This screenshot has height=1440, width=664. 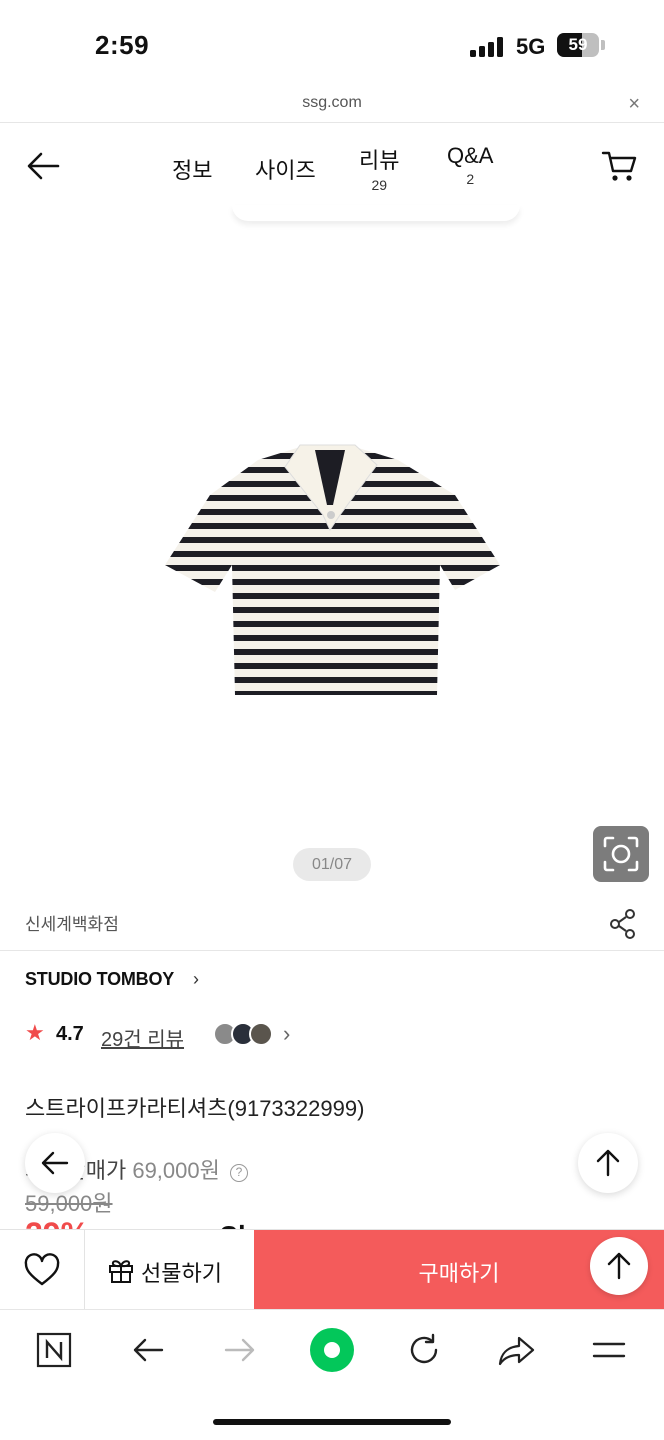 I want to click on wishlist-button, so click(x=42, y=1270).